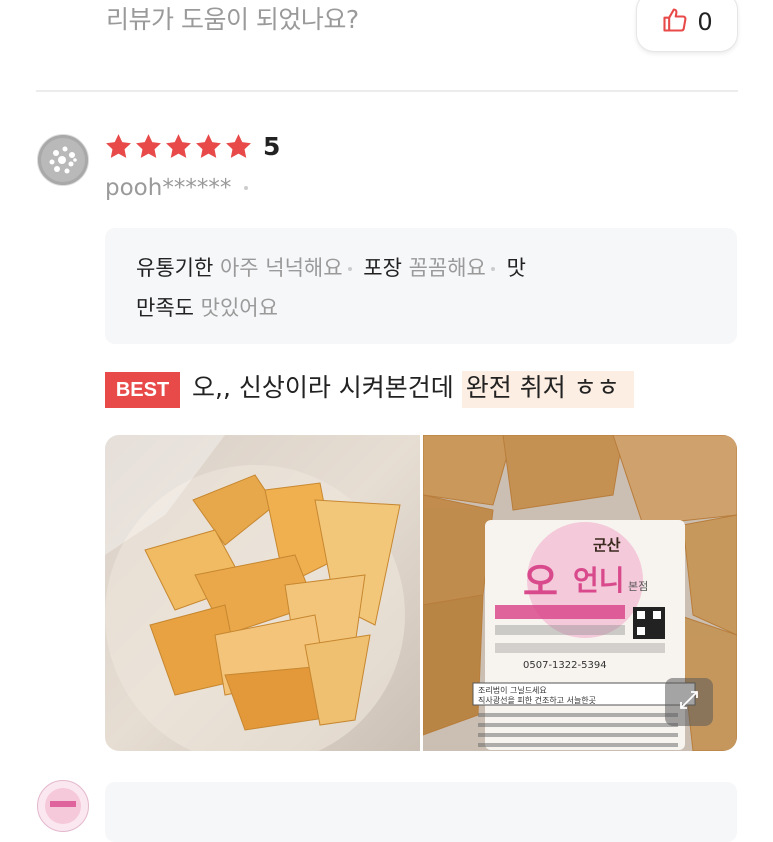 Image resolution: width=773 pixels, height=842 pixels. Describe the element at coordinates (421, 286) in the screenshot. I see `review-attributes` at that location.